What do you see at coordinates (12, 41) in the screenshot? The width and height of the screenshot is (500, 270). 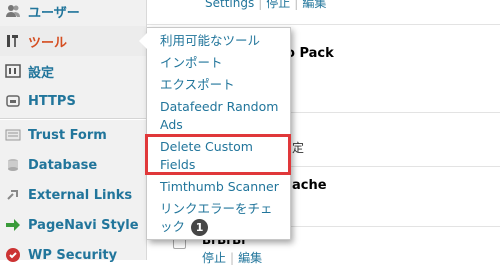 I see `tools-icon` at bounding box center [12, 41].